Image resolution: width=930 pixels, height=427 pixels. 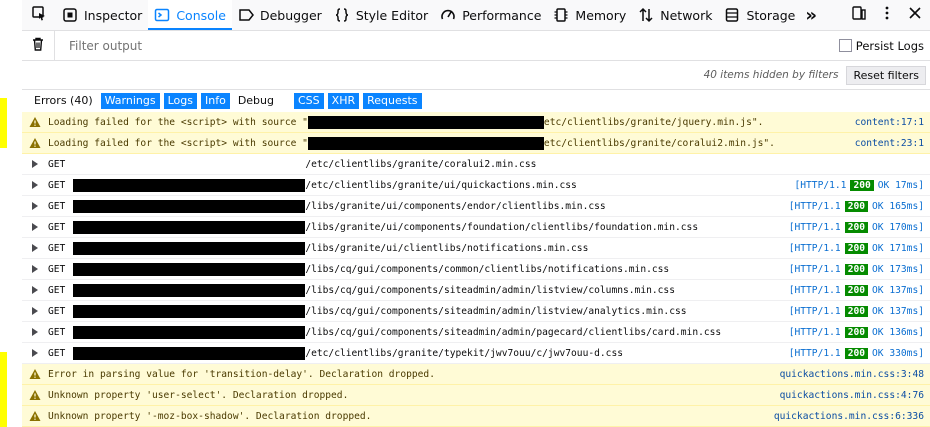 I want to click on filter-errors-button: Errors (40), so click(x=63, y=101).